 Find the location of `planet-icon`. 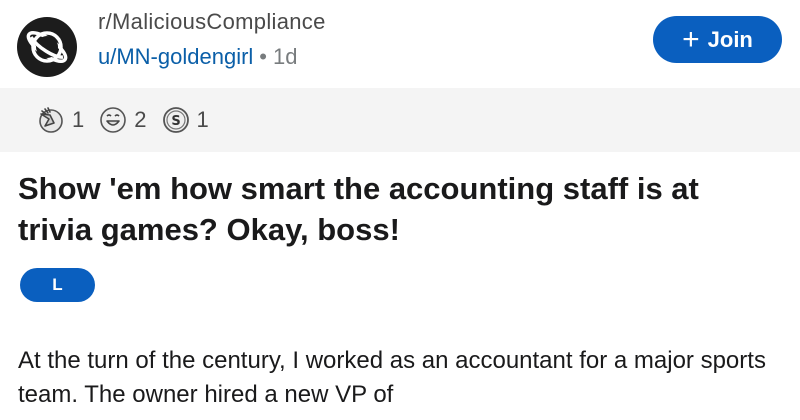

planet-icon is located at coordinates (47, 47).